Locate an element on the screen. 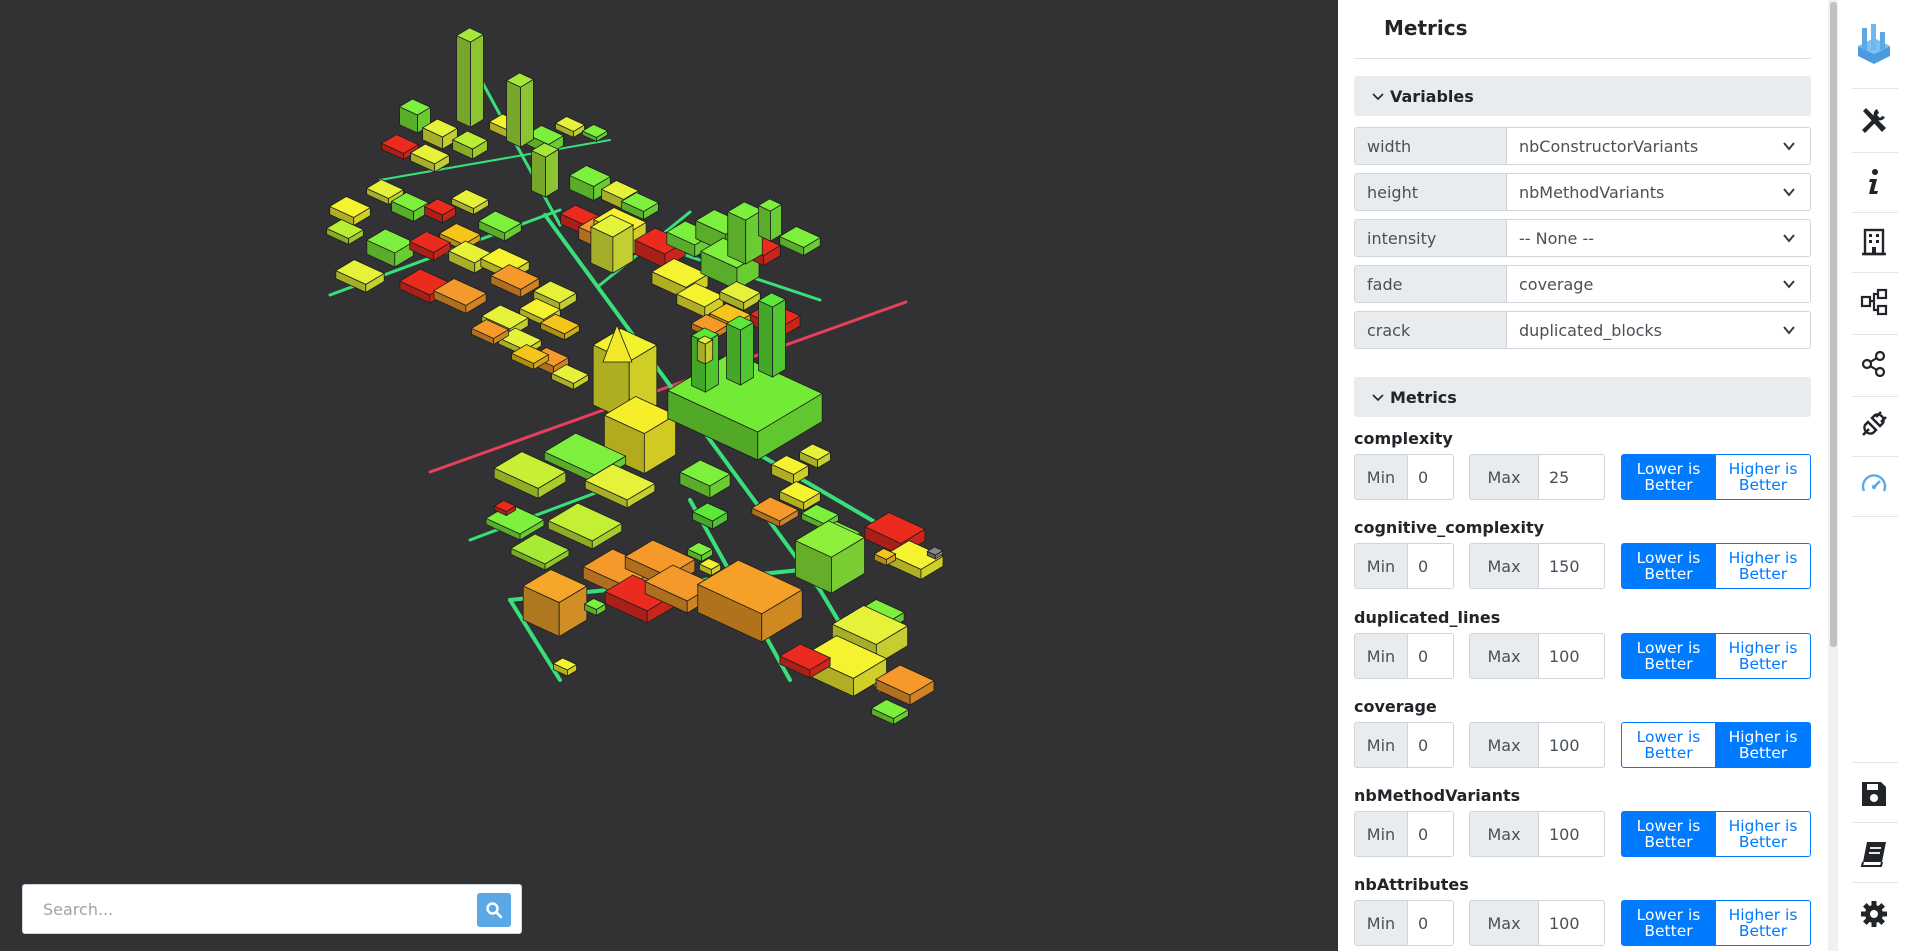  search-button is located at coordinates (494, 910).